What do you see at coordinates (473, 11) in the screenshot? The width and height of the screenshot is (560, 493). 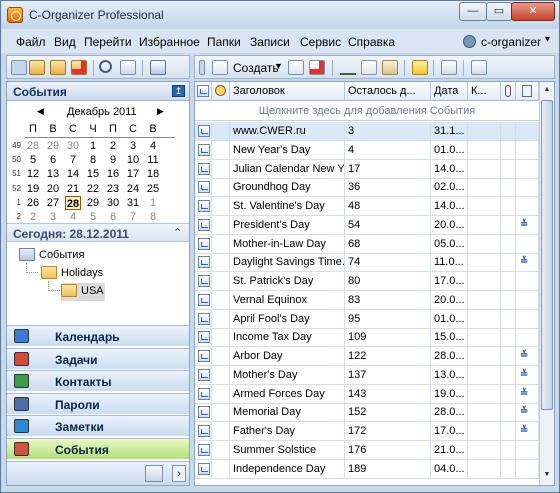 I see `minimize-button: —` at bounding box center [473, 11].